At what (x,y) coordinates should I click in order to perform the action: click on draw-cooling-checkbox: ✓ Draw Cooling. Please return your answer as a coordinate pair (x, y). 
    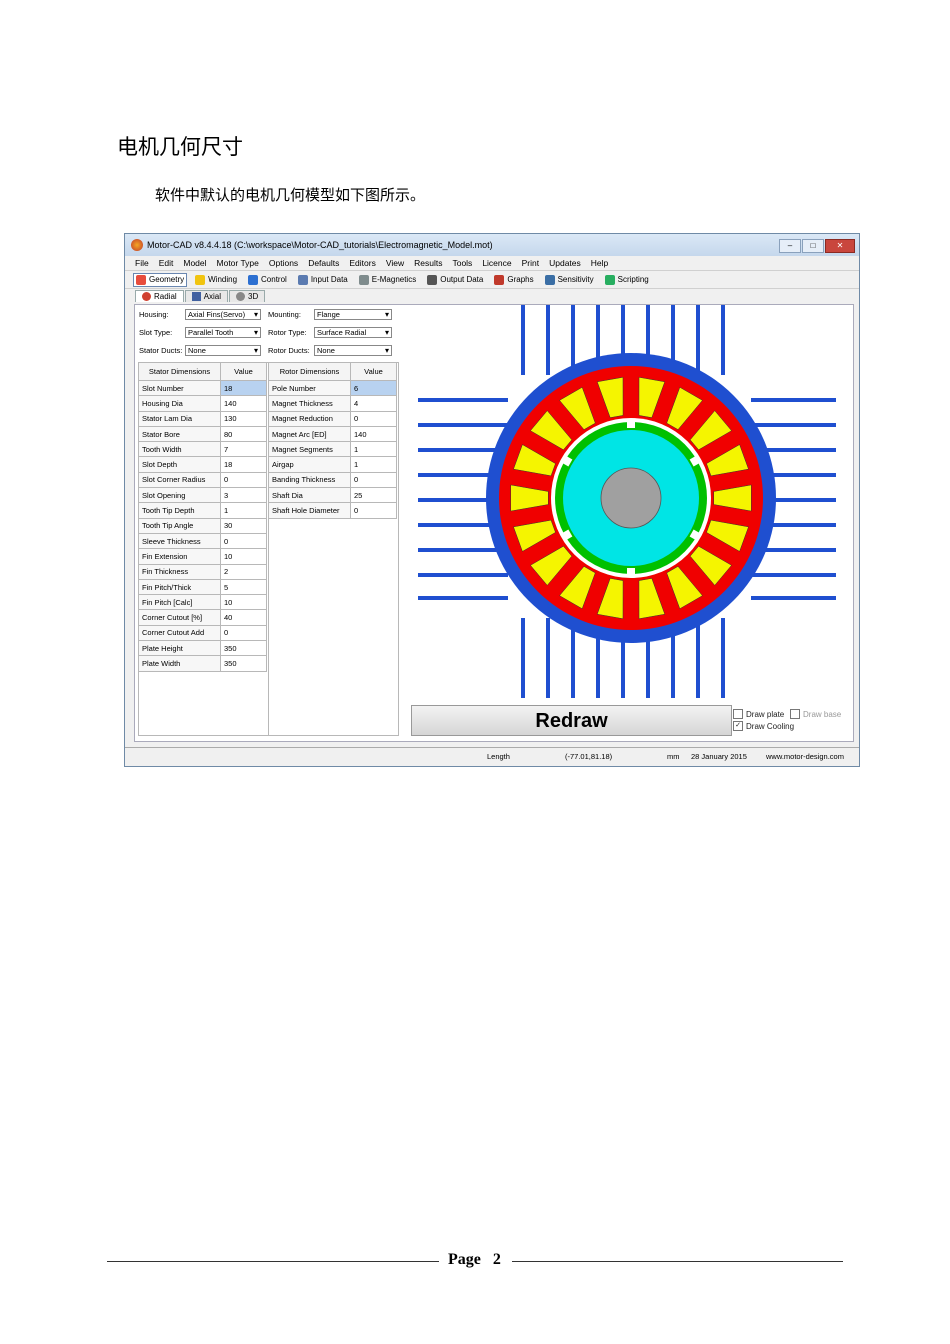
    Looking at the image, I should click on (763, 726).